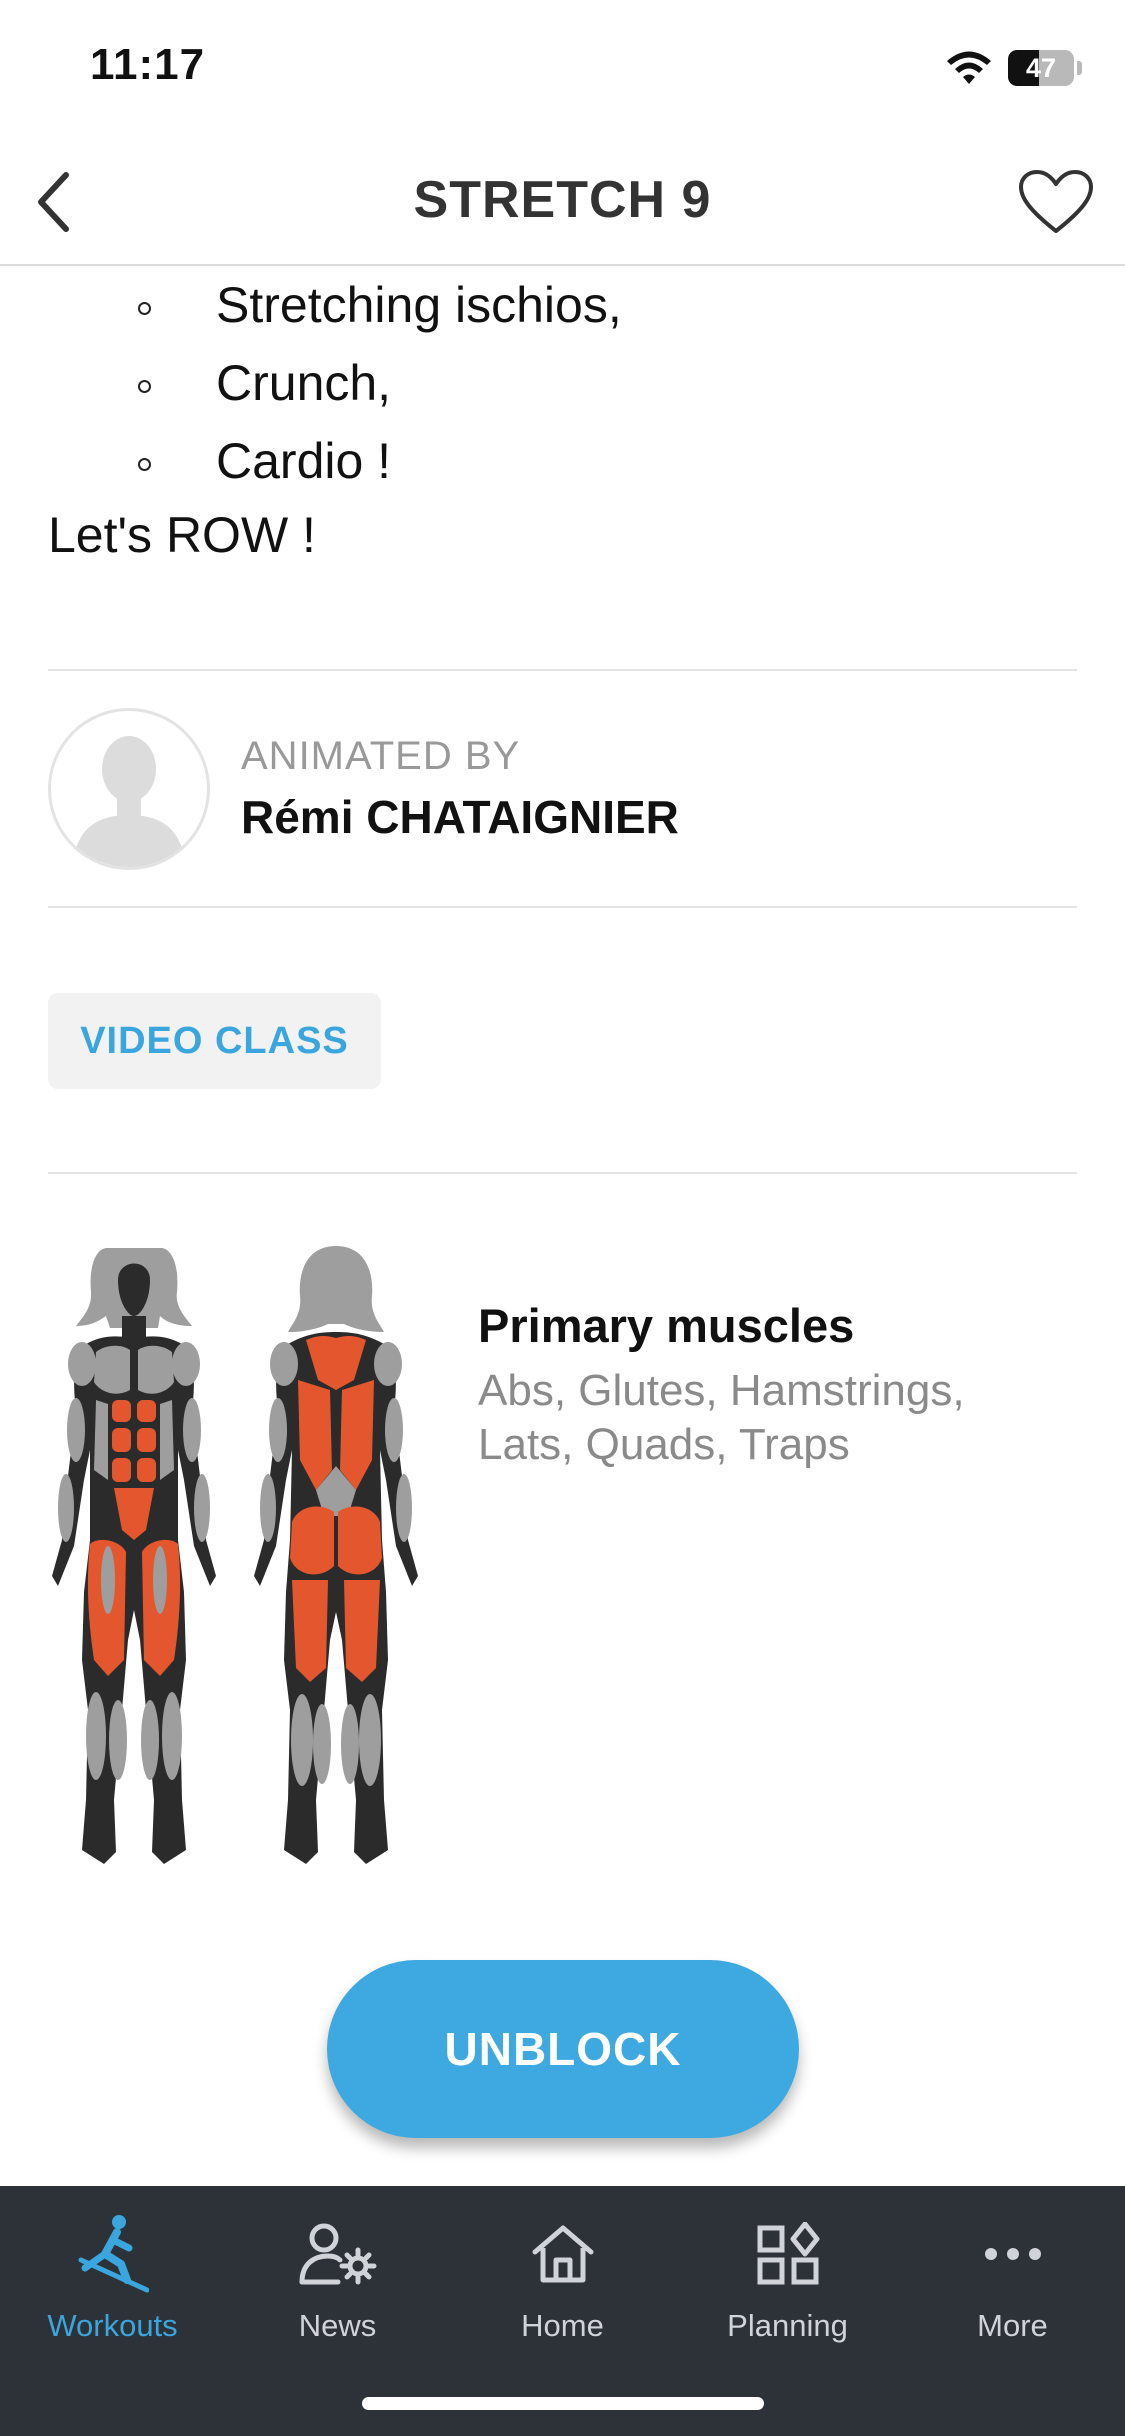  I want to click on video-class-button: VIDEO CLASS, so click(214, 1041).